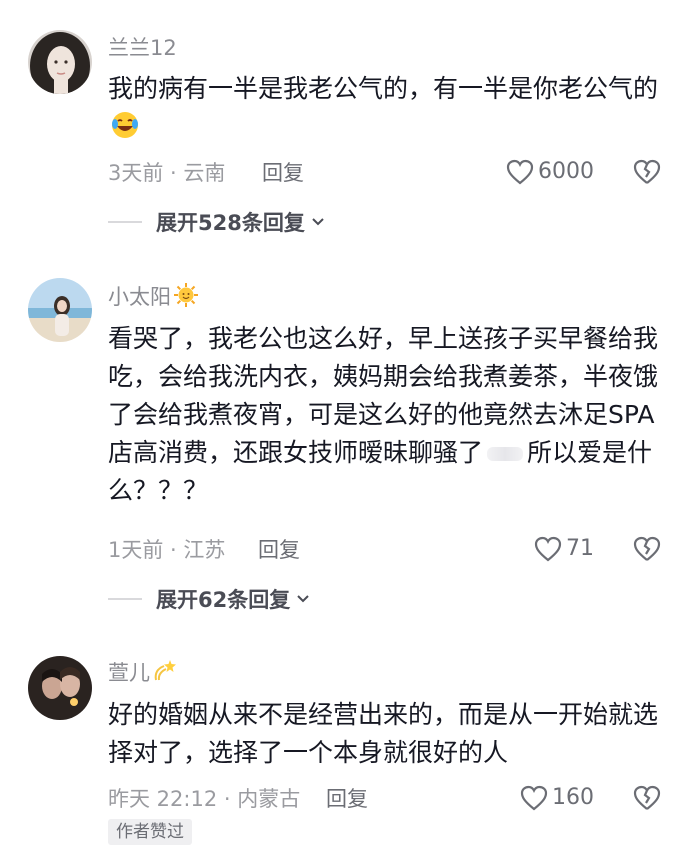  I want to click on like-button: 160, so click(557, 798).